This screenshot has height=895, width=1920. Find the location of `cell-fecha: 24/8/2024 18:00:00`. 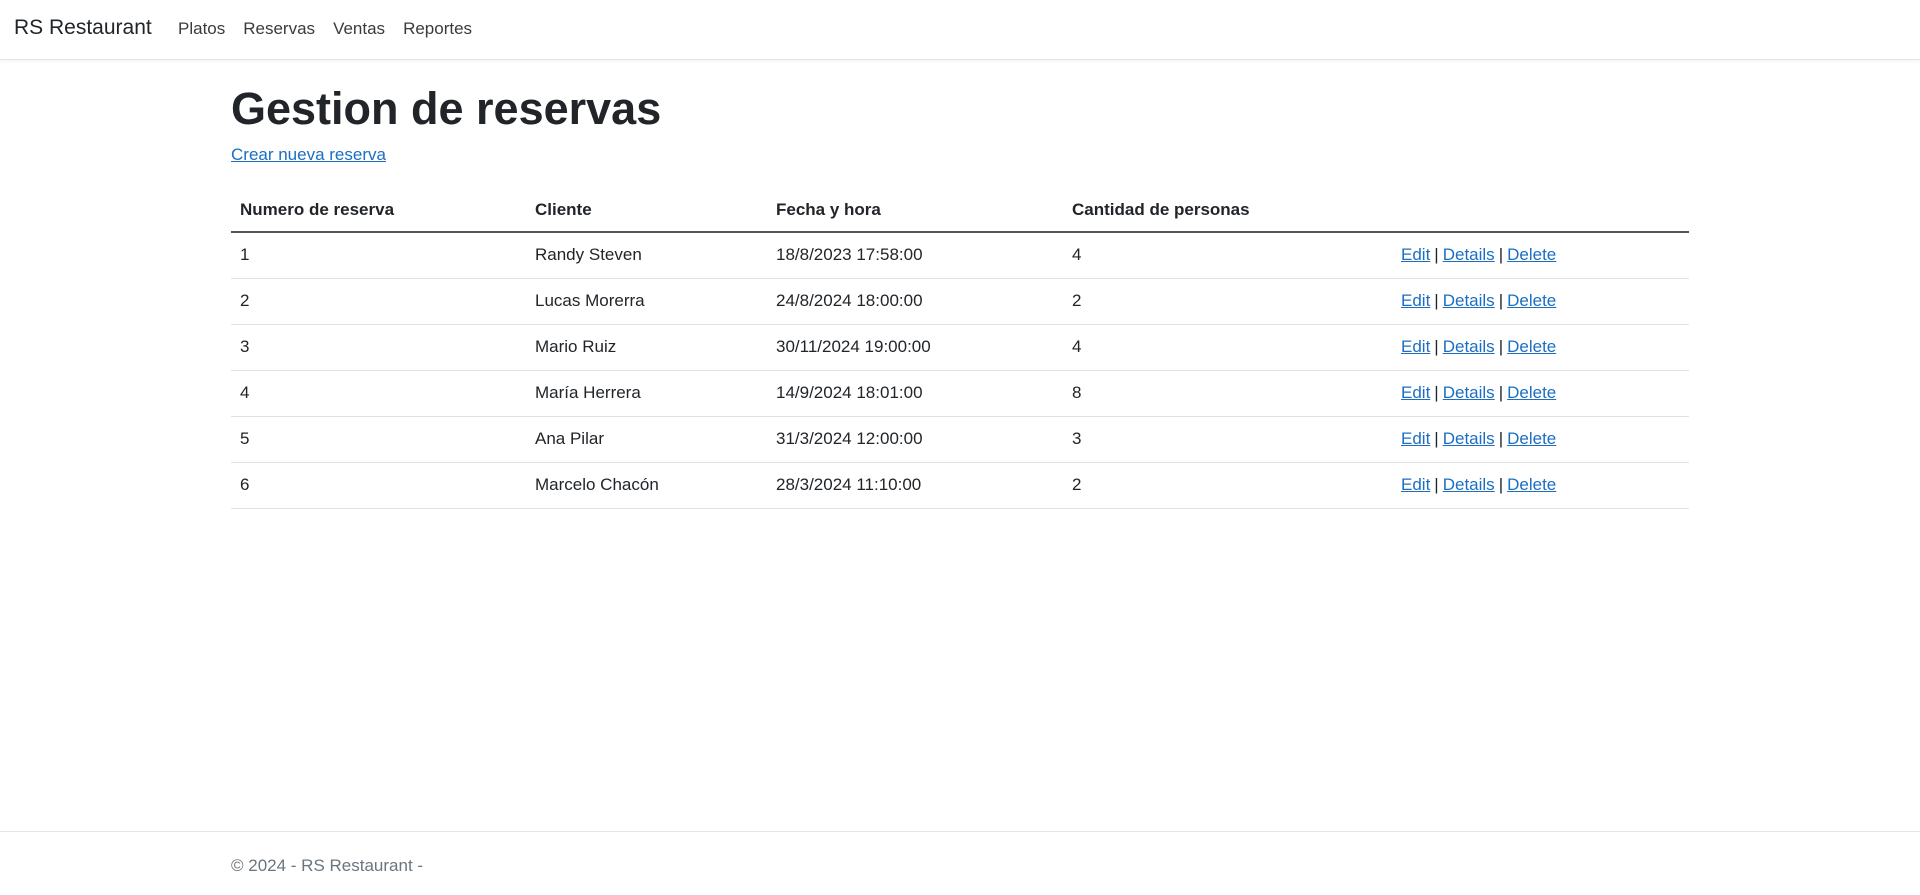

cell-fecha: 24/8/2024 18:00:00 is located at coordinates (915, 301).